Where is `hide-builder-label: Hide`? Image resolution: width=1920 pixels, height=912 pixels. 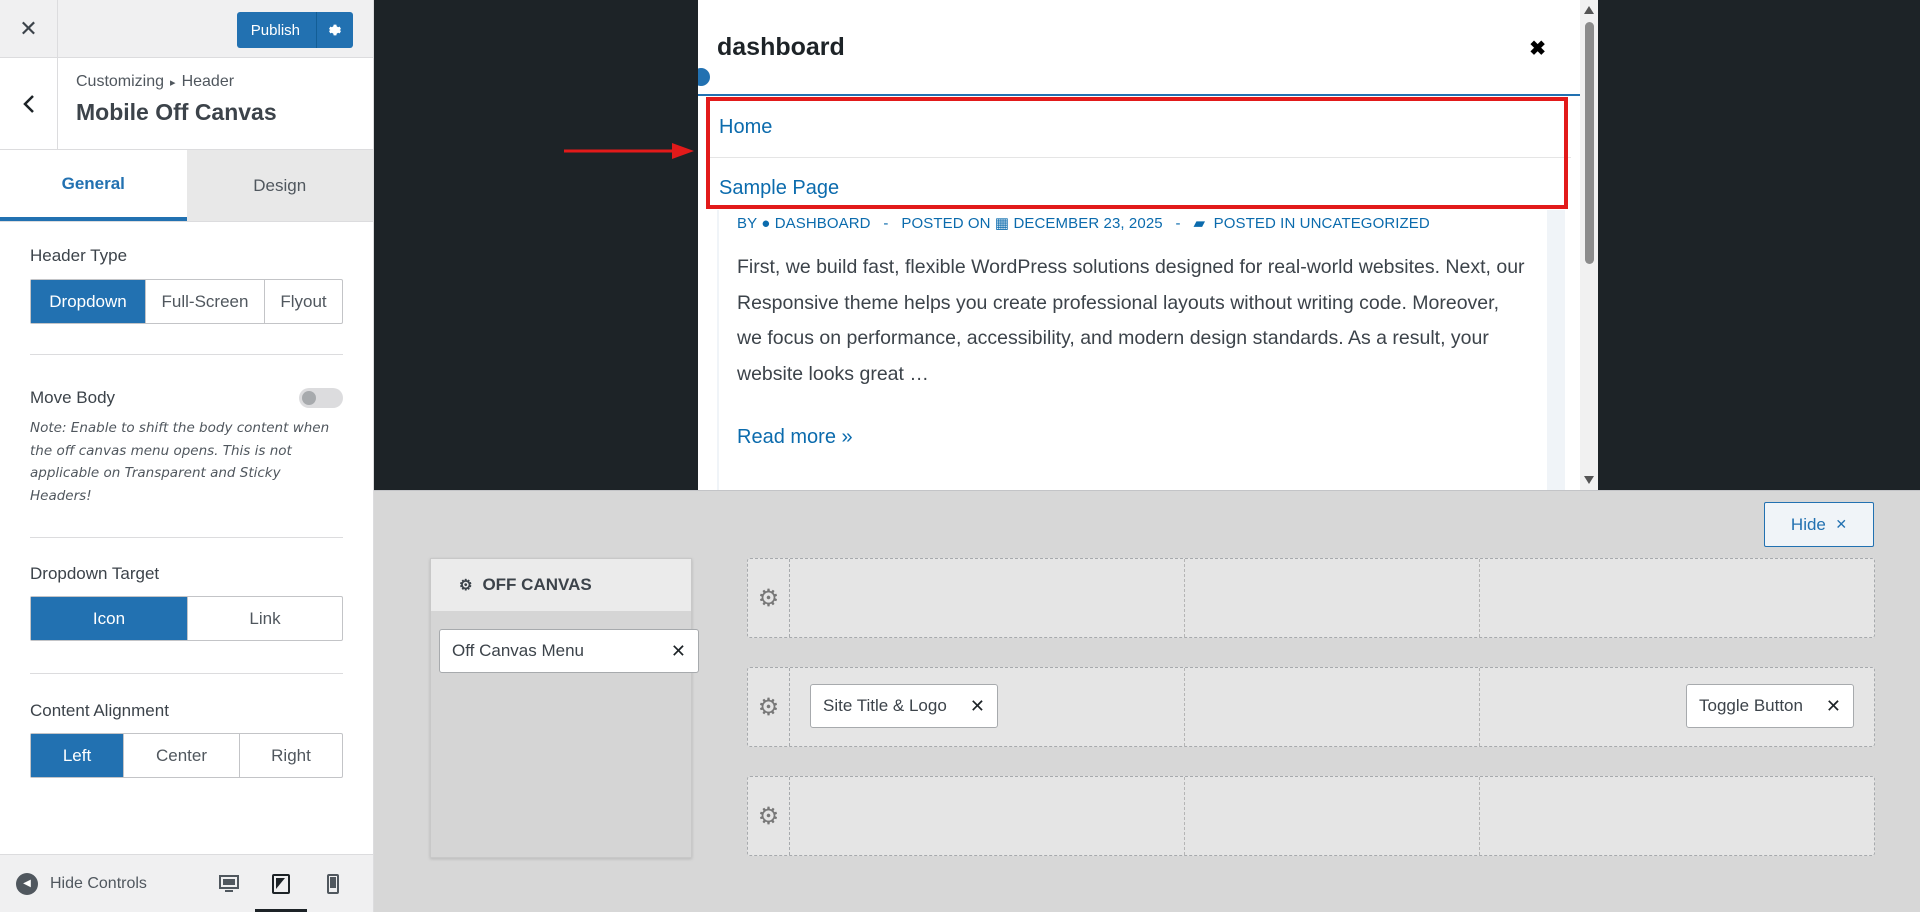
hide-builder-label: Hide is located at coordinates (1808, 524).